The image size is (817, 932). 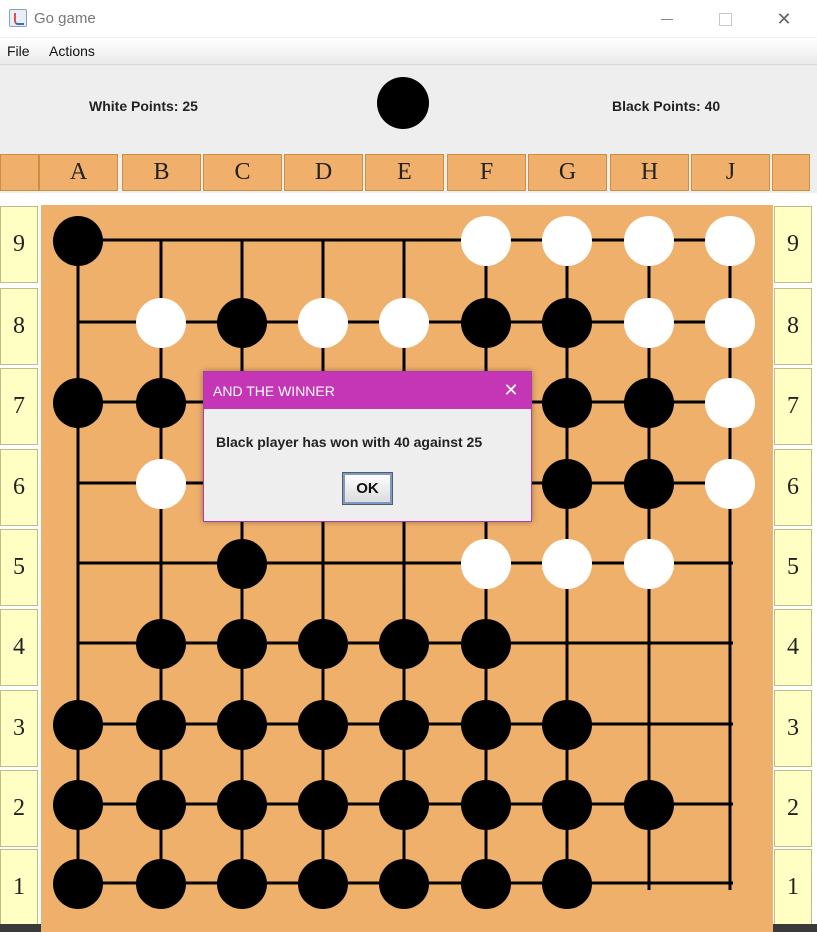 What do you see at coordinates (793, 647) in the screenshot?
I see `row-label-right-4: 4` at bounding box center [793, 647].